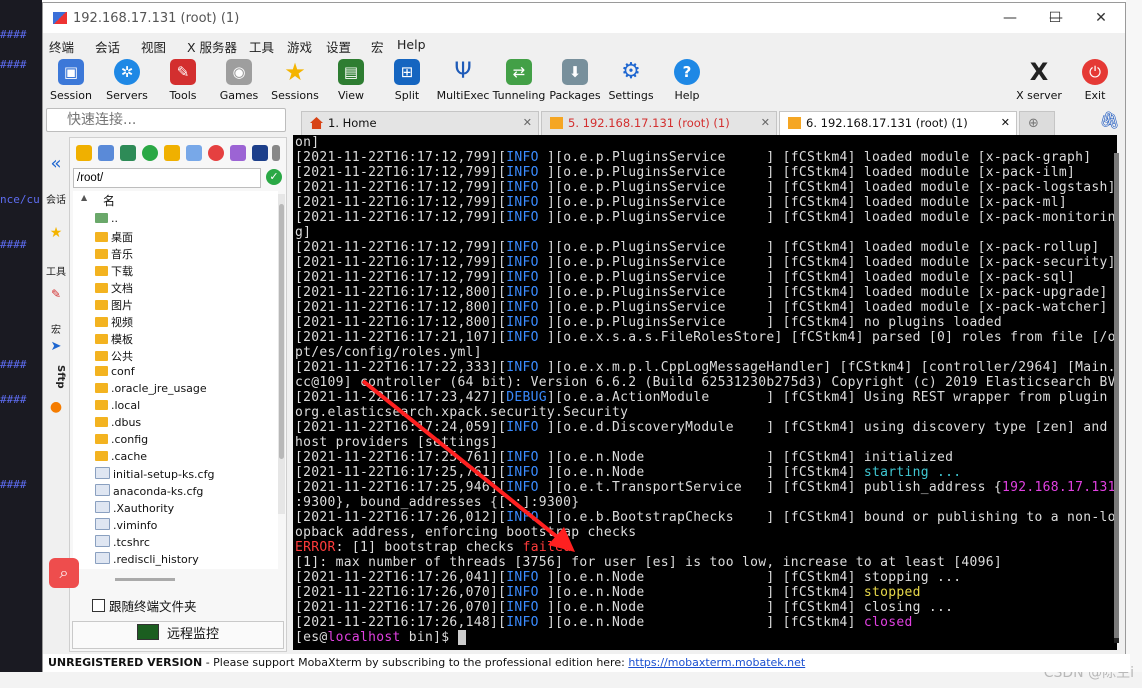 This screenshot has height=688, width=1142. Describe the element at coordinates (106, 220) in the screenshot. I see `file-row: ..` at that location.